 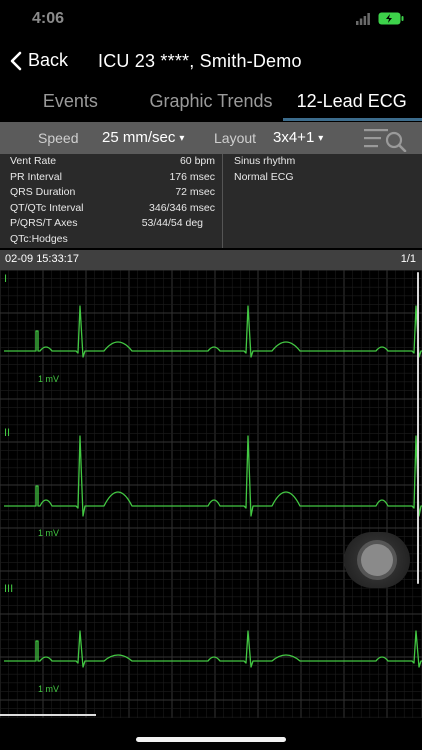 I want to click on tab-events: Events, so click(x=70, y=102).